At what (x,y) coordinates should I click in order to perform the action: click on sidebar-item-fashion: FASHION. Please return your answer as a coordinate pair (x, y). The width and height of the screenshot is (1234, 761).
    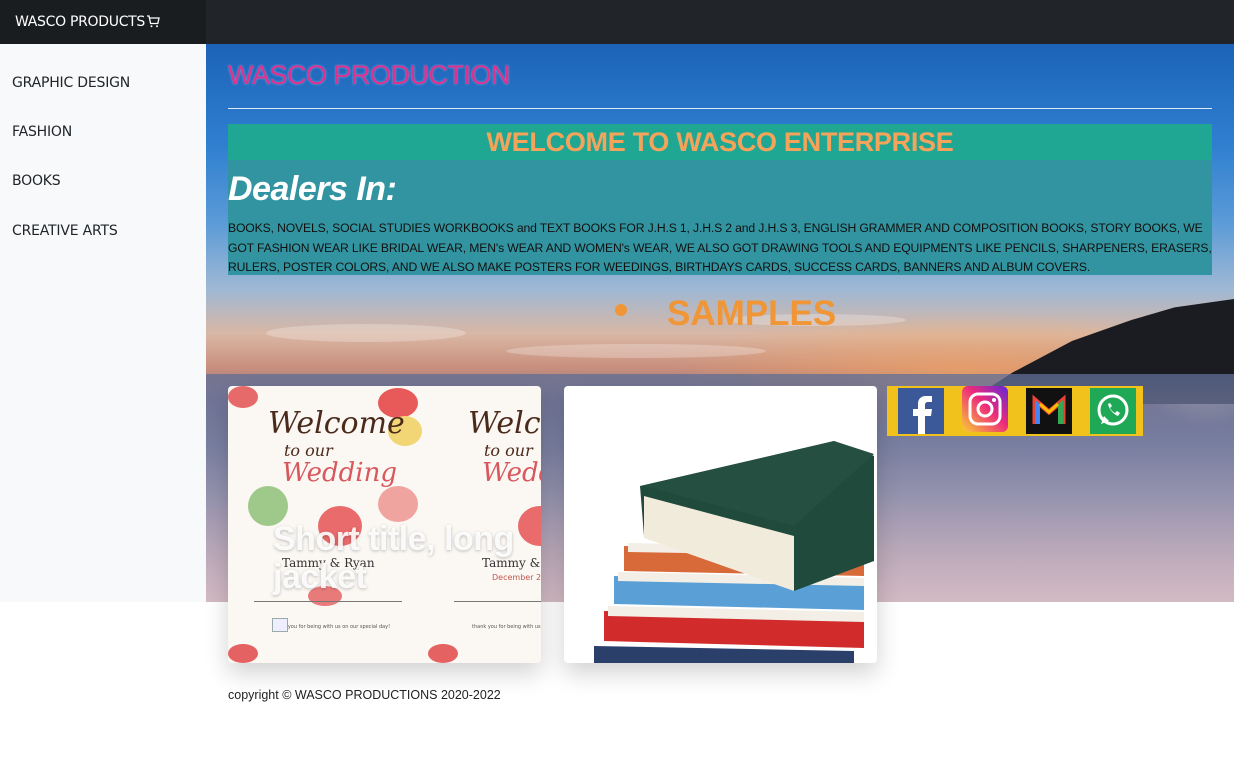
    Looking at the image, I should click on (42, 132).